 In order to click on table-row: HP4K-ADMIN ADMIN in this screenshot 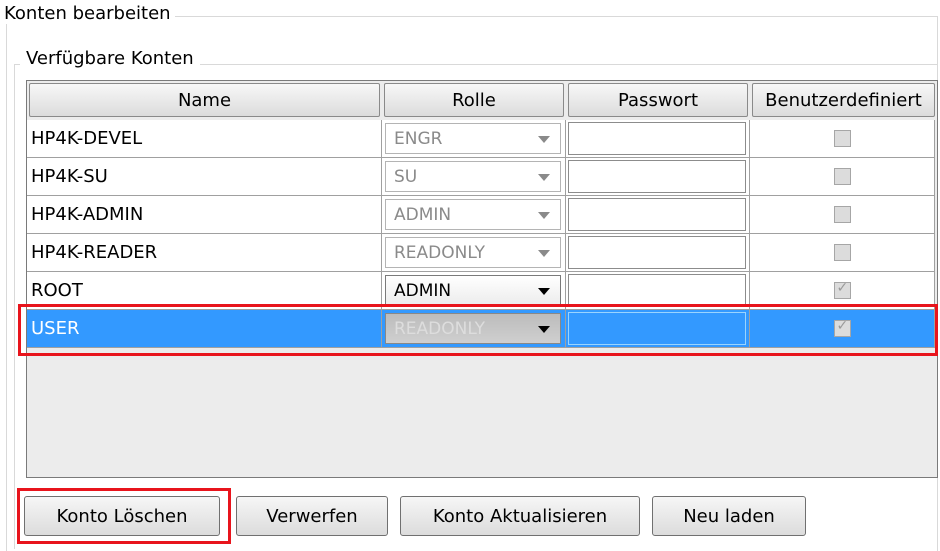, I will do `click(481, 215)`.